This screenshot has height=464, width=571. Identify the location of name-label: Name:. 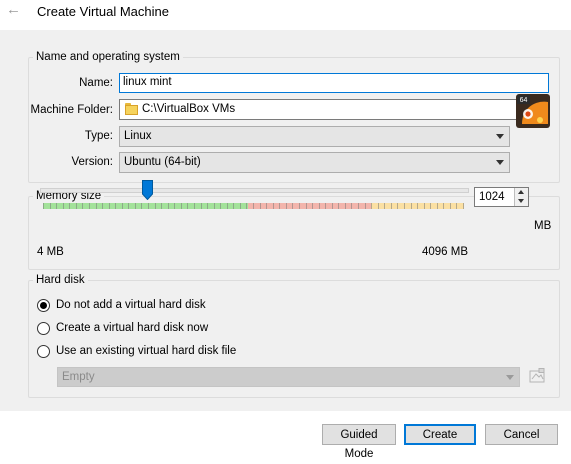
(96, 83).